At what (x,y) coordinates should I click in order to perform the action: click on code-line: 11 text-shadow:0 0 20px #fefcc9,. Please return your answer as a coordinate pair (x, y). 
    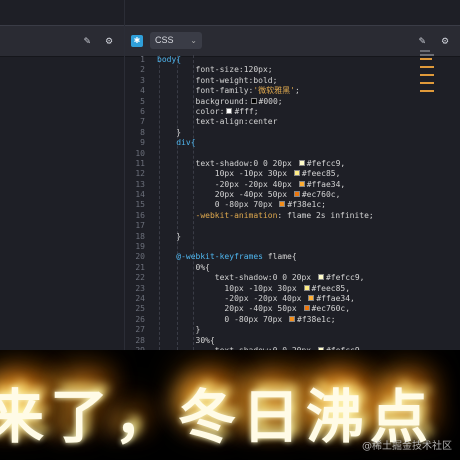
    Looking at the image, I should click on (292, 164).